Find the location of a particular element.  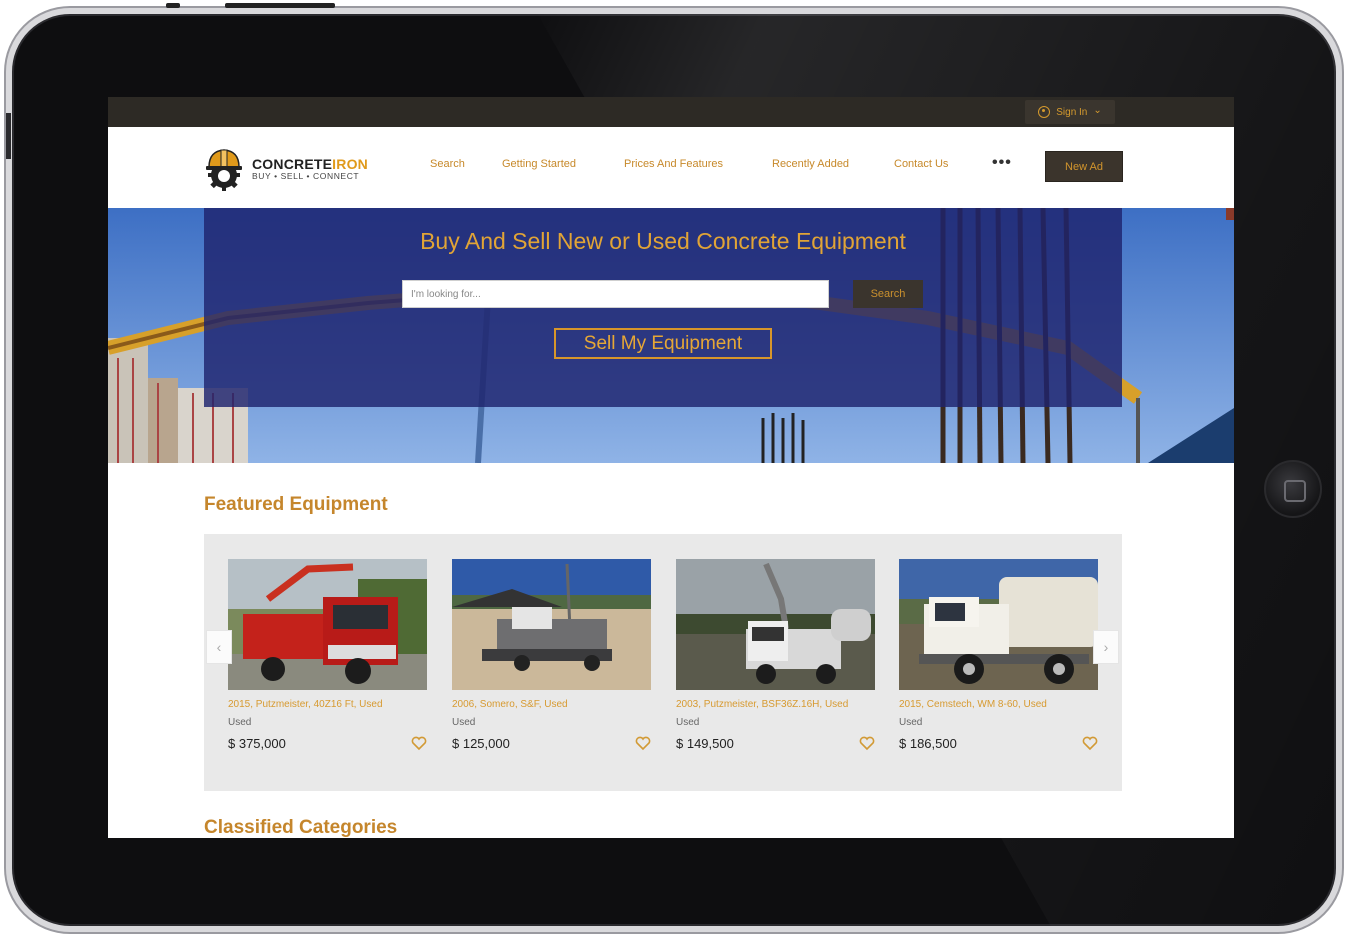

nav-contact-us: Contact Us is located at coordinates (921, 164).